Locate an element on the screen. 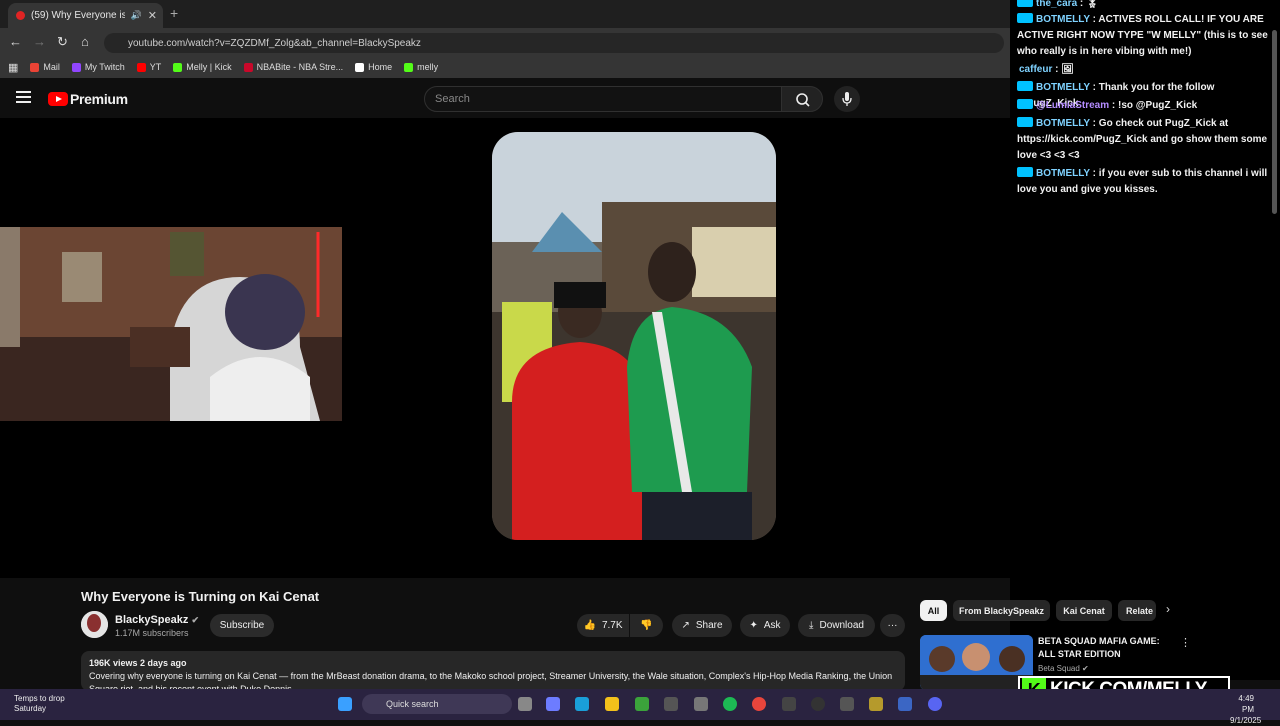  recommendation-channel: Beta Squad ✔ is located at coordinates (1063, 668).